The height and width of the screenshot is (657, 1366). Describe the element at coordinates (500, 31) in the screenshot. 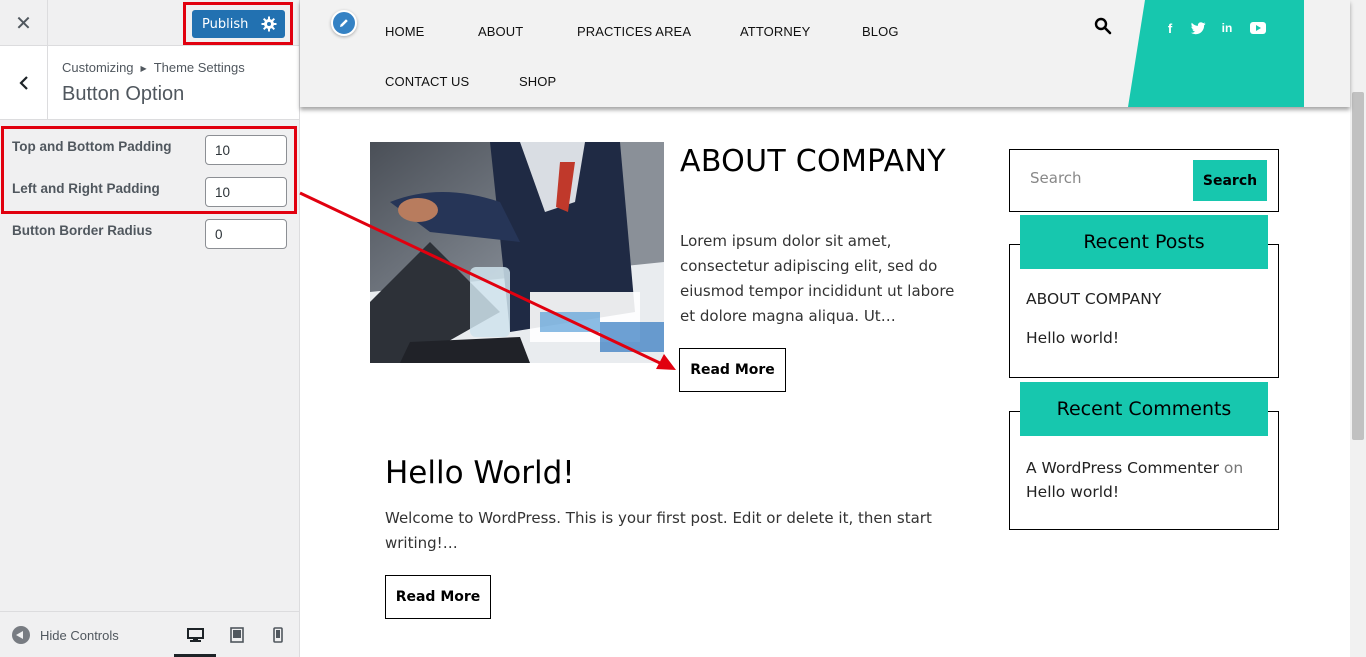

I see `nav-about: ABOUT` at that location.